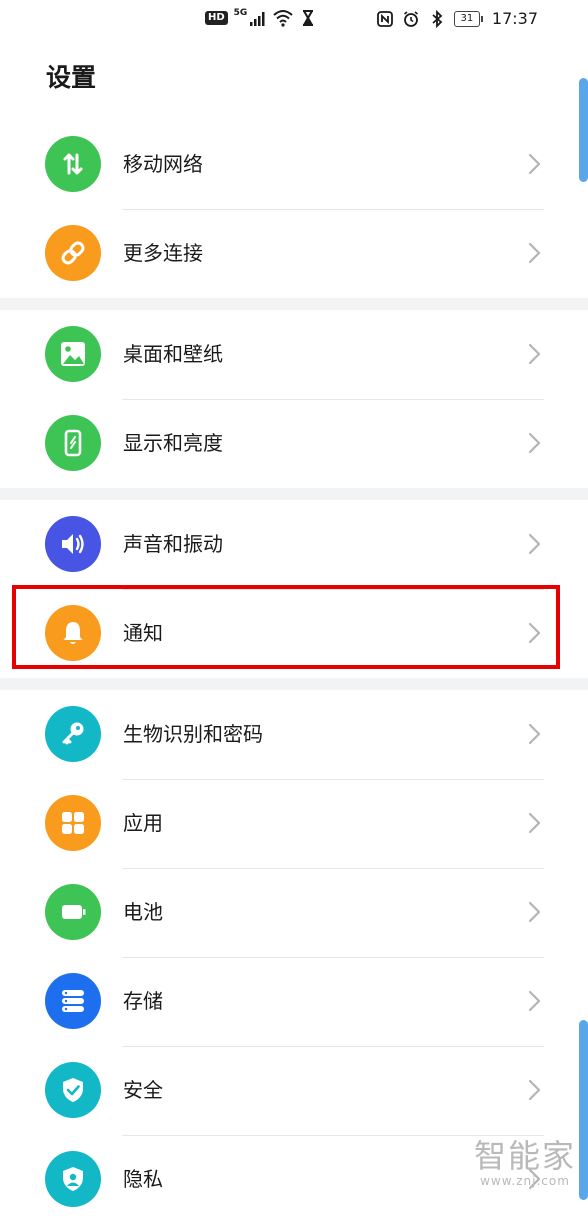 The image size is (588, 1224). I want to click on mobile-data-icon, so click(73, 164).